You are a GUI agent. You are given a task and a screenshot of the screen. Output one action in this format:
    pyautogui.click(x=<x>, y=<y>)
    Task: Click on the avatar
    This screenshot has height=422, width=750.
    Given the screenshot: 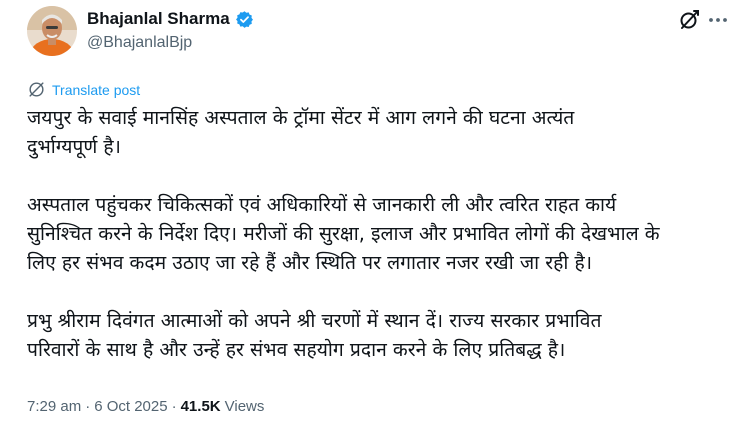 What is the action you would take?
    pyautogui.click(x=52, y=31)
    